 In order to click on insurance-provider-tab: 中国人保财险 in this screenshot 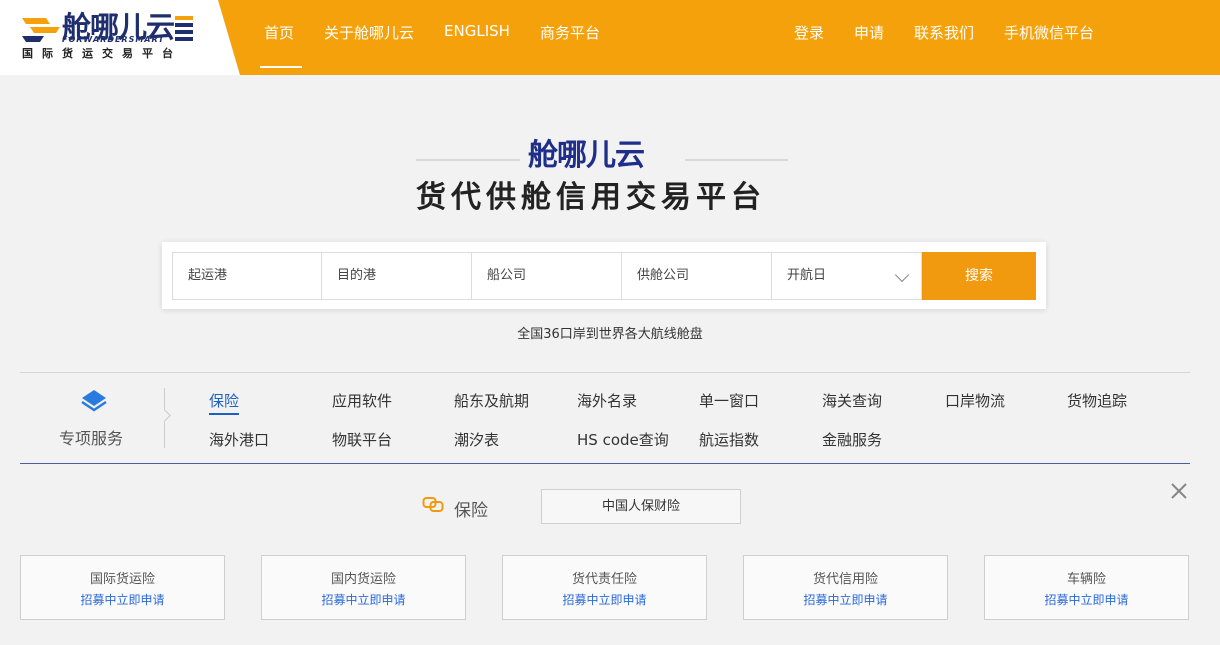, I will do `click(641, 506)`.